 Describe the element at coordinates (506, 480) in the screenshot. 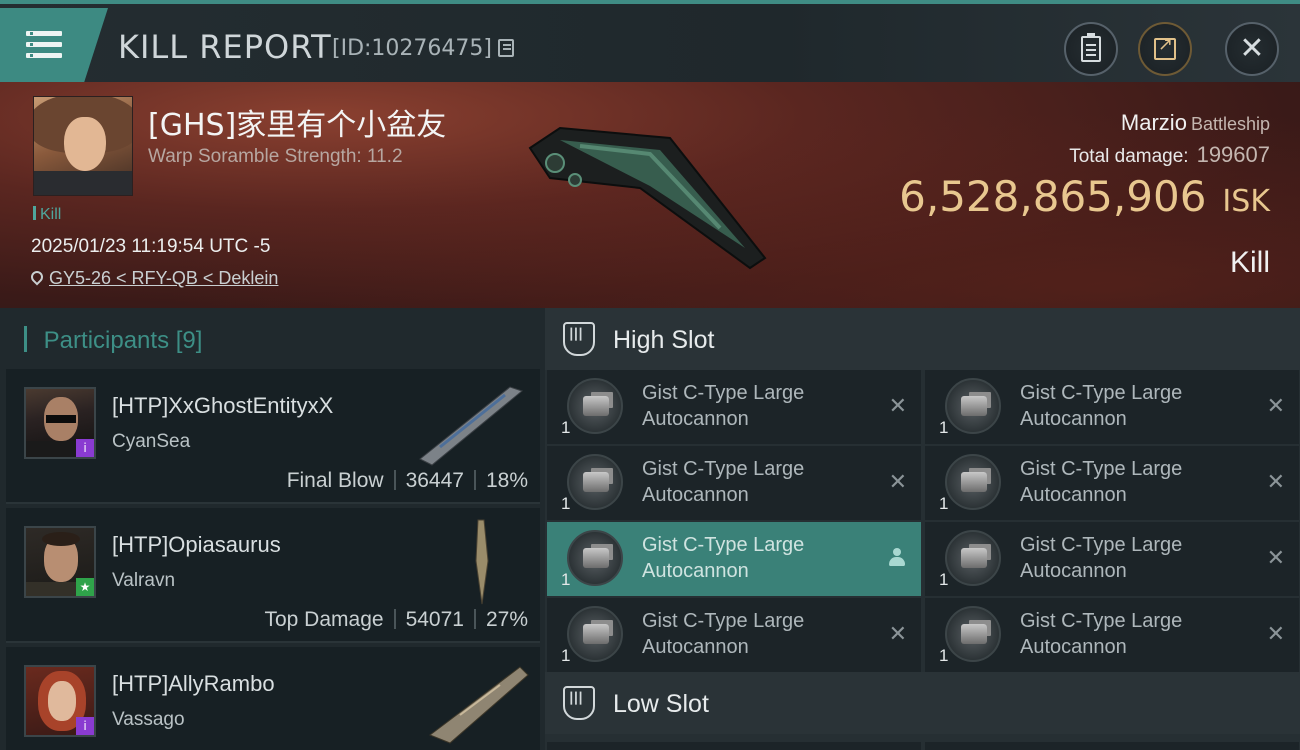

I see `participant-percent: 18%` at that location.